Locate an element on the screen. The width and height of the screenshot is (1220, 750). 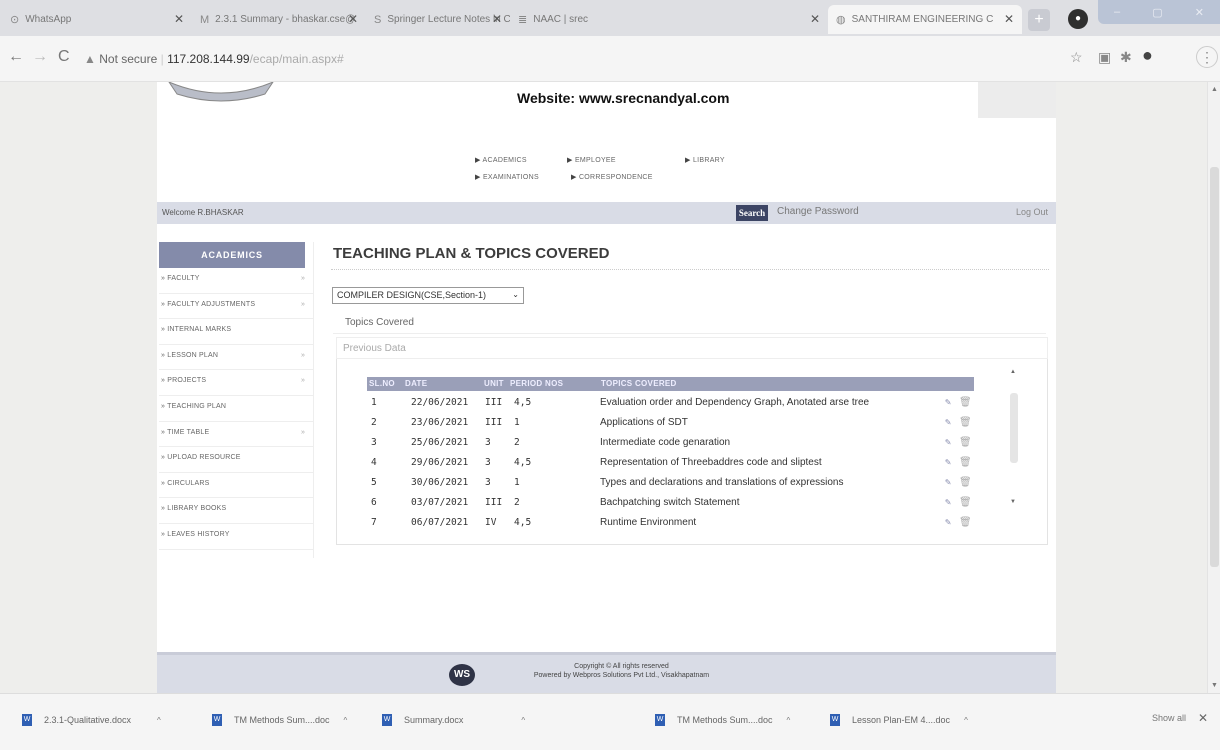
new-tab-button: + is located at coordinates (1039, 20).